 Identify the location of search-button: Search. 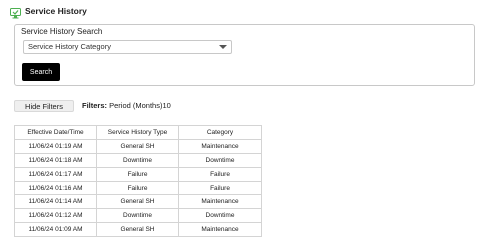
(41, 72).